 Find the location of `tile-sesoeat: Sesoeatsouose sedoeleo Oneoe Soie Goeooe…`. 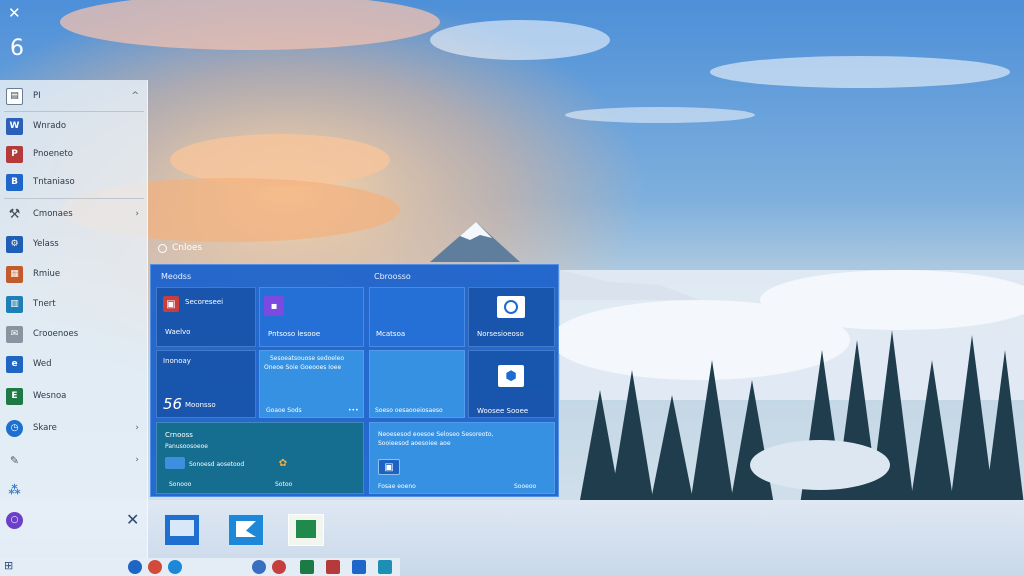

tile-sesoeat: Sesoeatsouose sedoeleo Oneoe Soie Goeooe… is located at coordinates (311, 384).